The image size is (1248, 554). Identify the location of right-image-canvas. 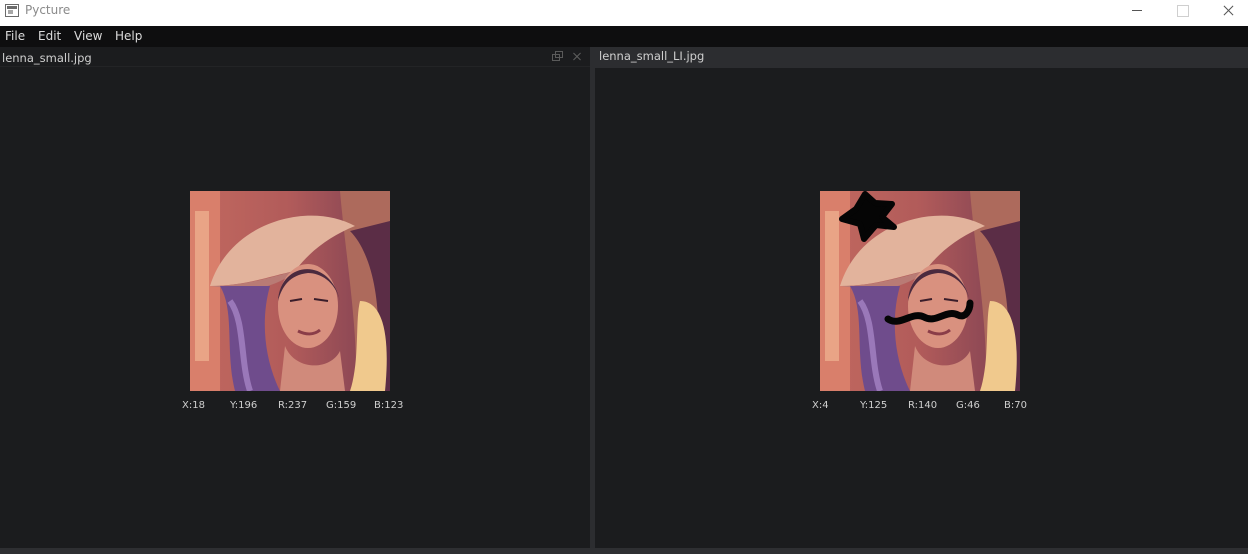
(920, 291).